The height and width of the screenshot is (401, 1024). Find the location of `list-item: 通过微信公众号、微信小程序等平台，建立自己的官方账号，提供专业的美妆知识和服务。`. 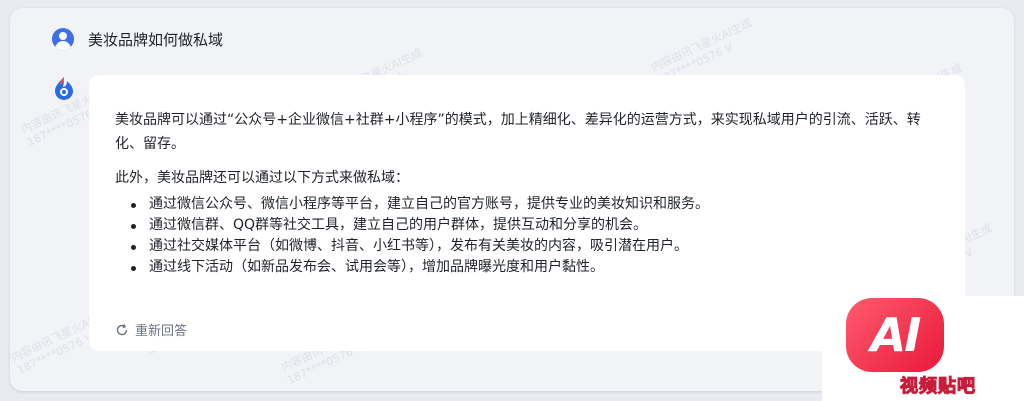

list-item: 通过微信公众号、微信小程序等平台，建立自己的官方账号，提供专业的美妆知识和服务。 is located at coordinates (535, 204).